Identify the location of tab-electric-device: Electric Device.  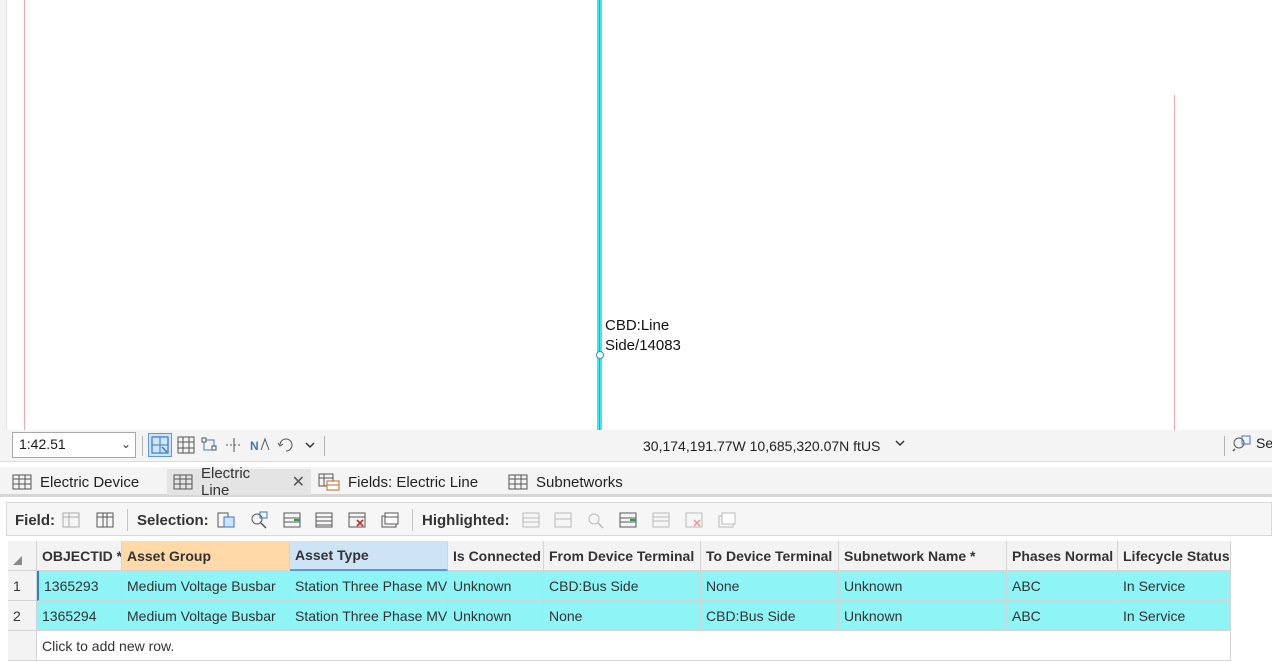
(75, 482).